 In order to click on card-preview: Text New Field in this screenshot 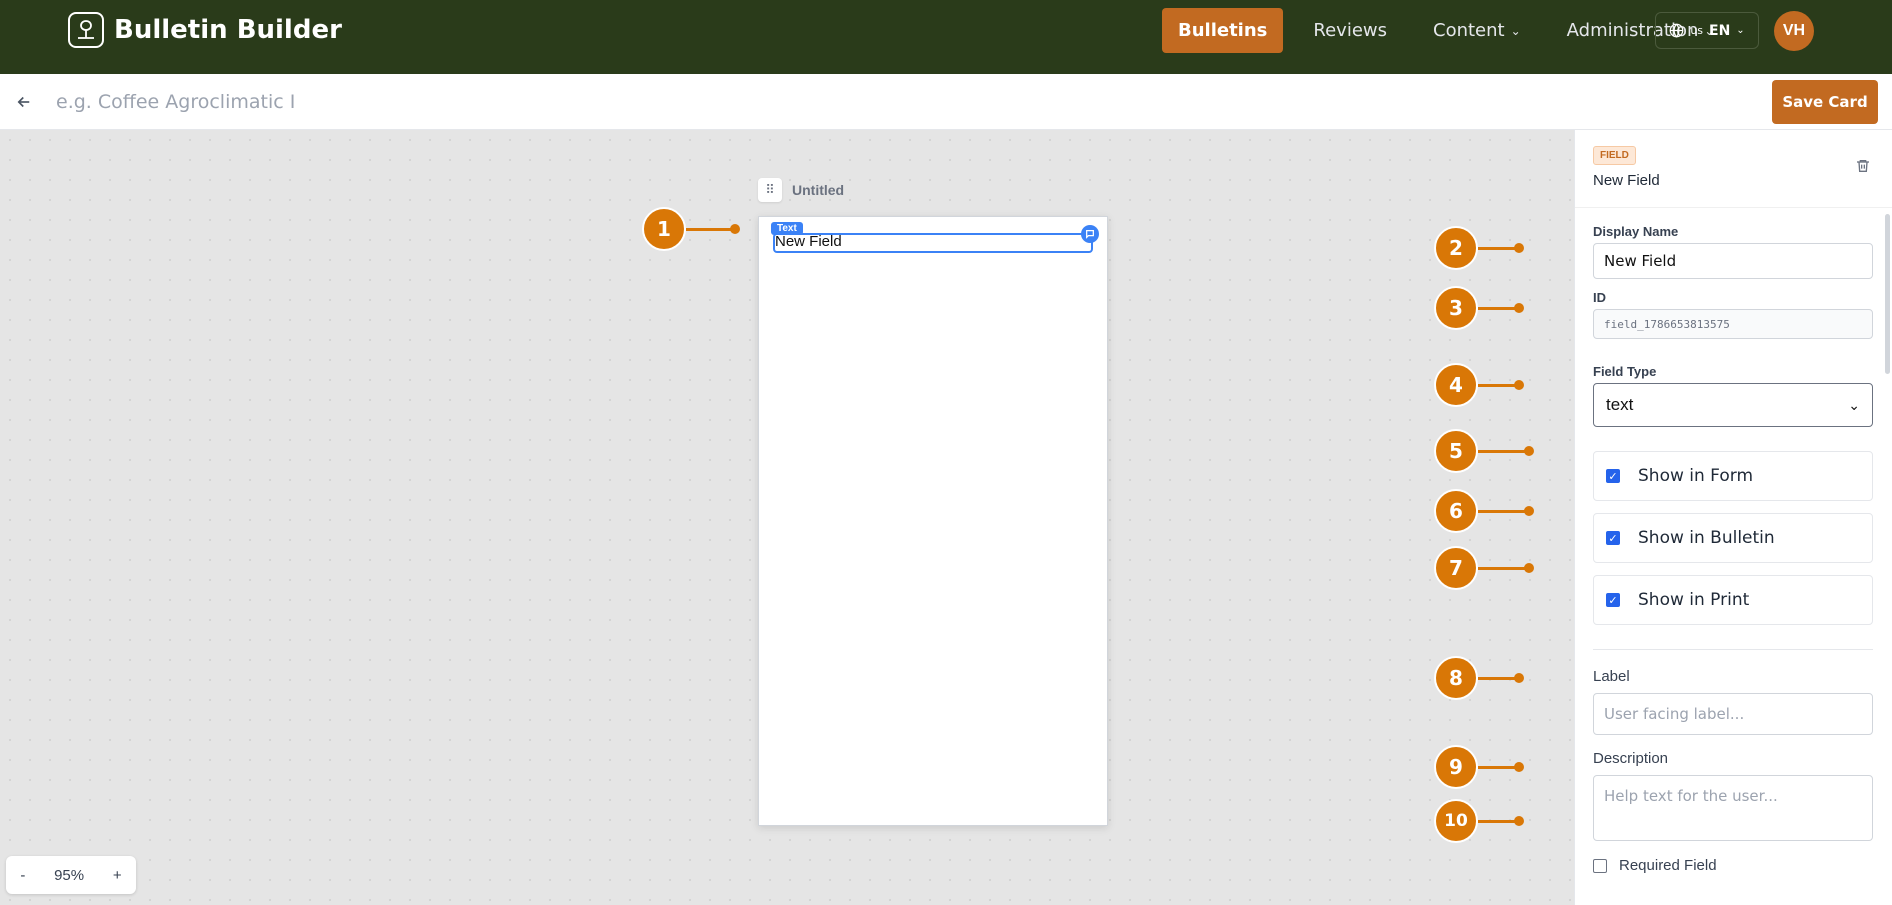, I will do `click(933, 521)`.